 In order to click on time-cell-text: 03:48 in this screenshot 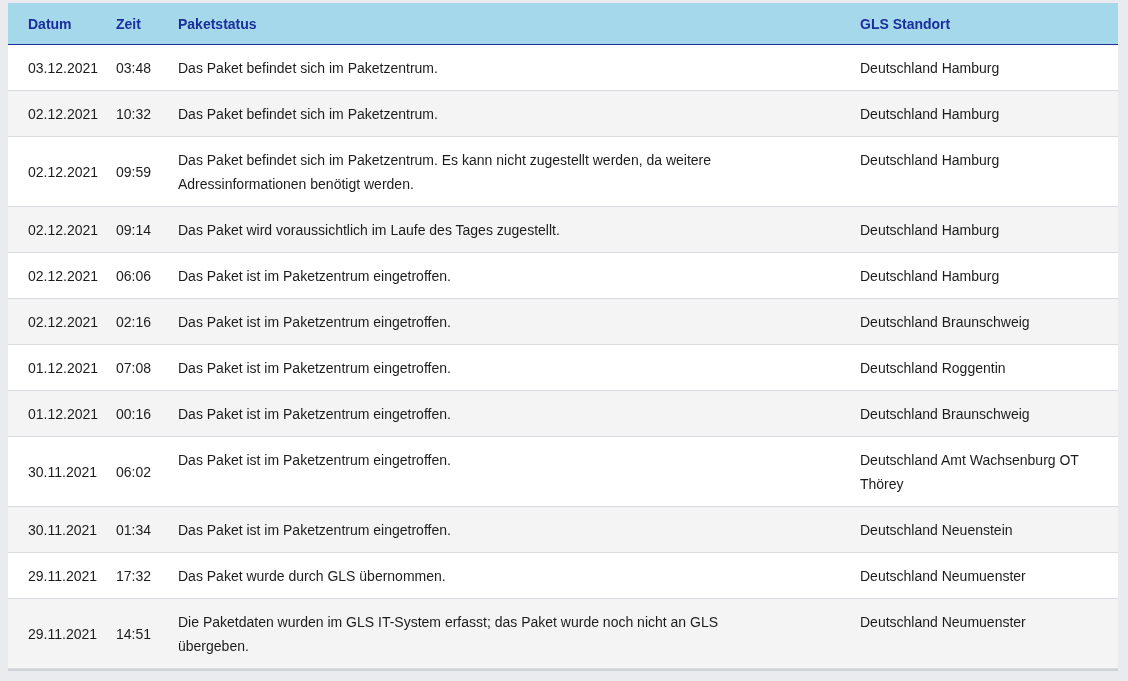, I will do `click(134, 68)`.